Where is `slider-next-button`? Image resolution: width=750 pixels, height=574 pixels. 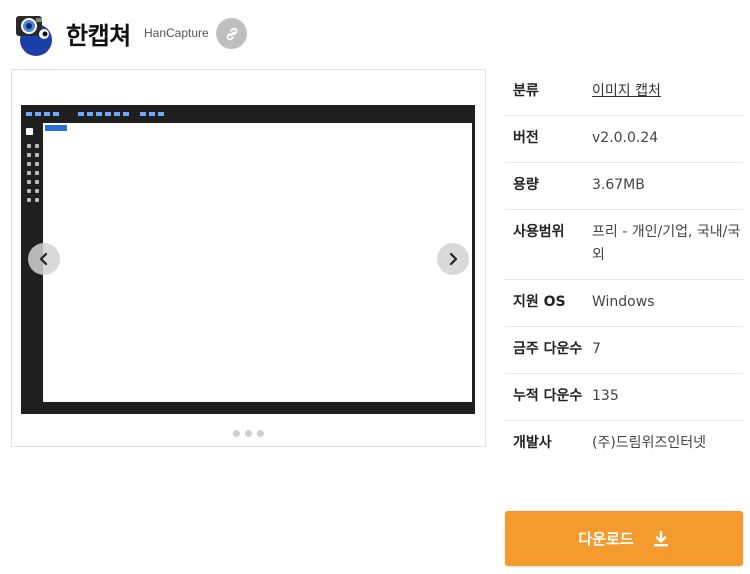
slider-next-button is located at coordinates (453, 259).